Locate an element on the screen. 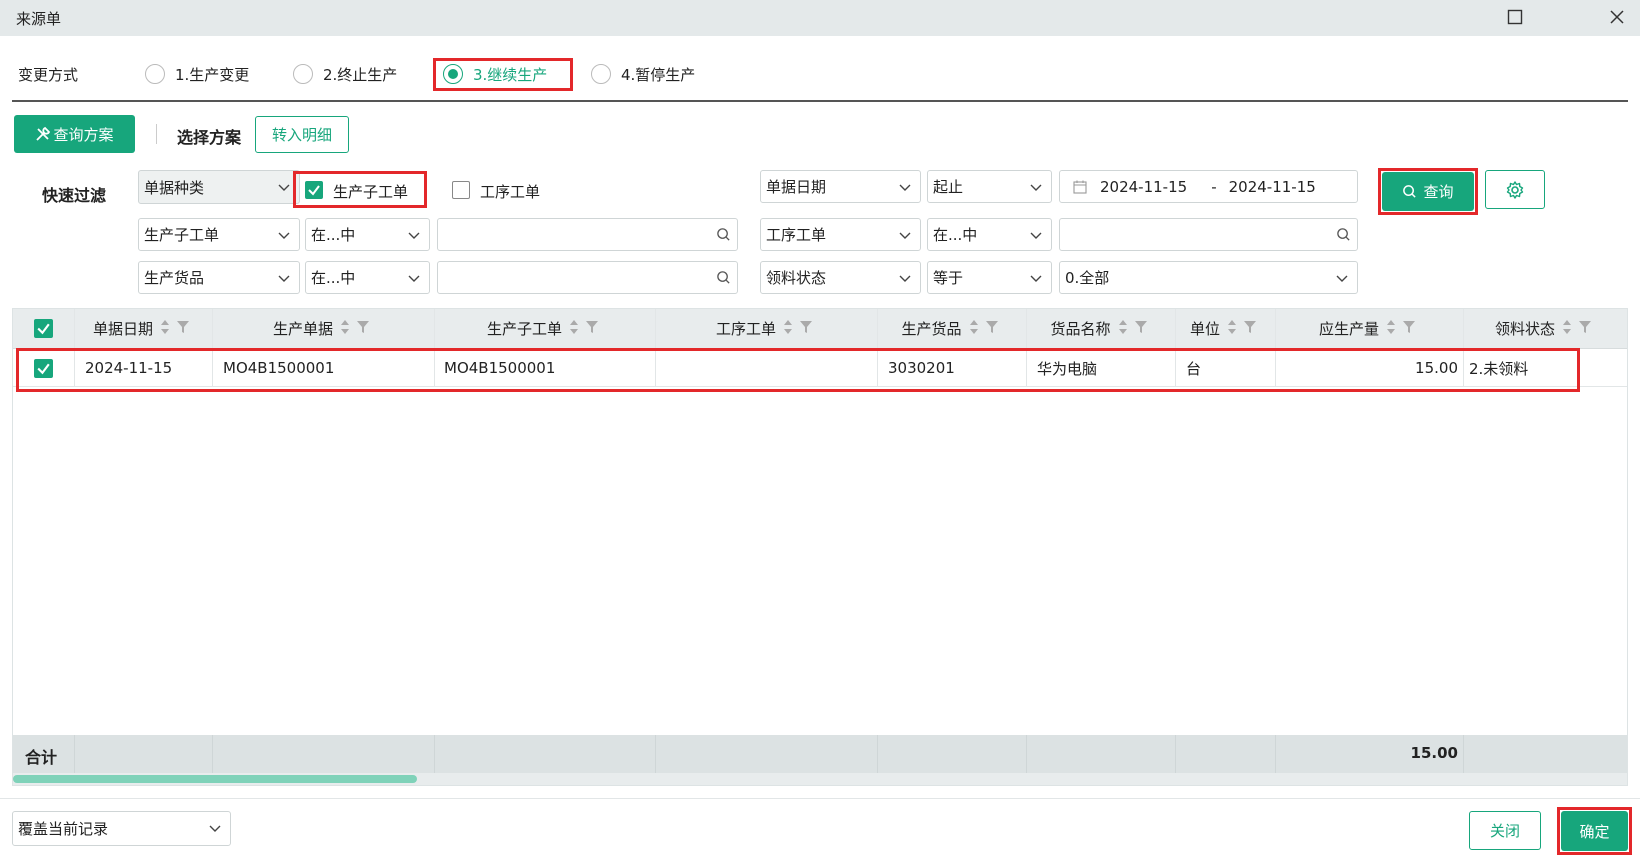 The image size is (1640, 862). checkbox-label: 工序工单 is located at coordinates (510, 192).